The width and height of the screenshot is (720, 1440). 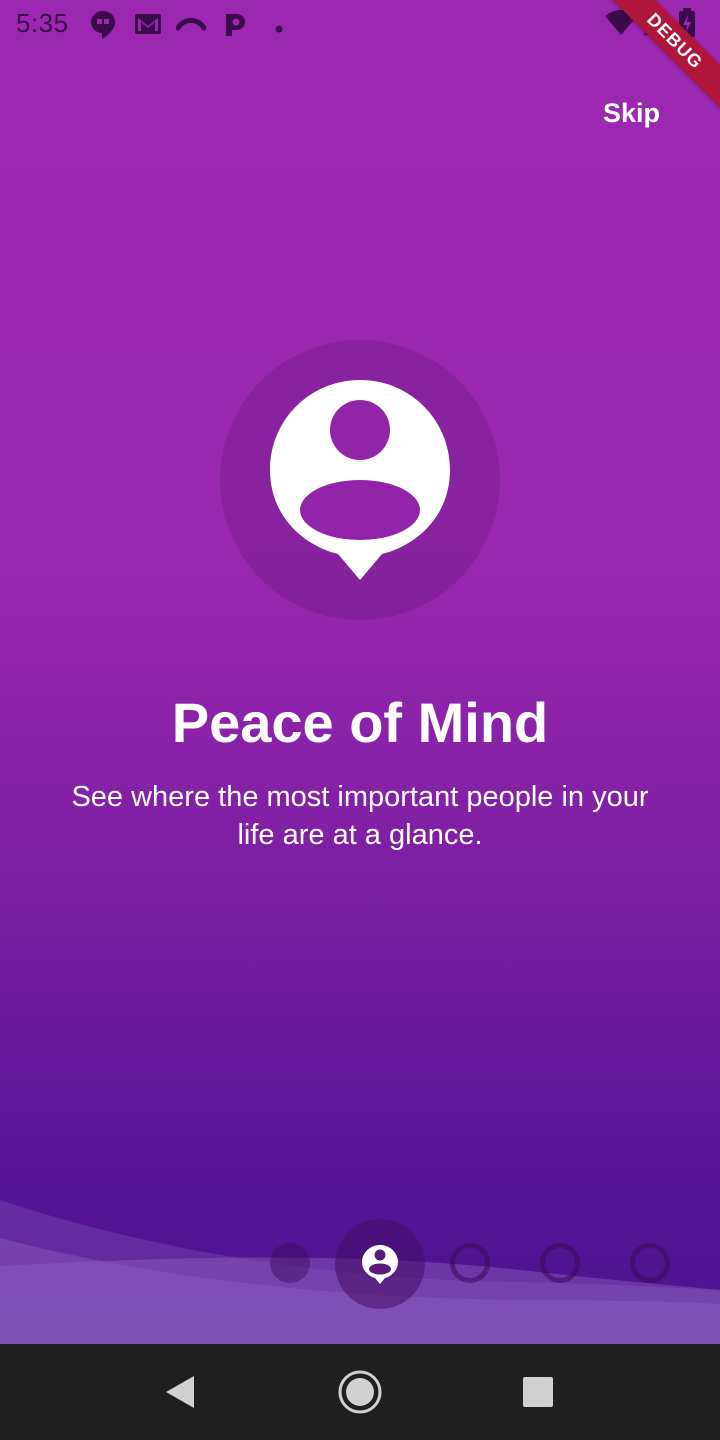 I want to click on recents-icon, so click(x=538, y=1392).